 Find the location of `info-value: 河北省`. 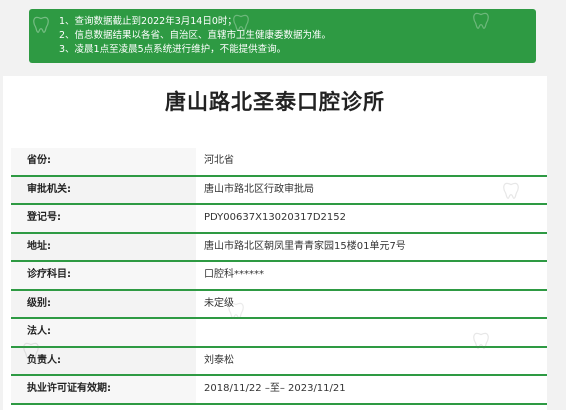

info-value: 河北省 is located at coordinates (219, 160).